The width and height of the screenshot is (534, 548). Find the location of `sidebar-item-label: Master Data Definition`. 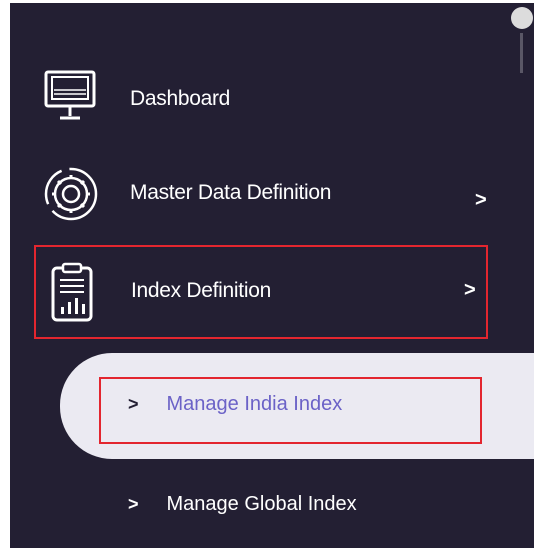

sidebar-item-label: Master Data Definition is located at coordinates (231, 192).